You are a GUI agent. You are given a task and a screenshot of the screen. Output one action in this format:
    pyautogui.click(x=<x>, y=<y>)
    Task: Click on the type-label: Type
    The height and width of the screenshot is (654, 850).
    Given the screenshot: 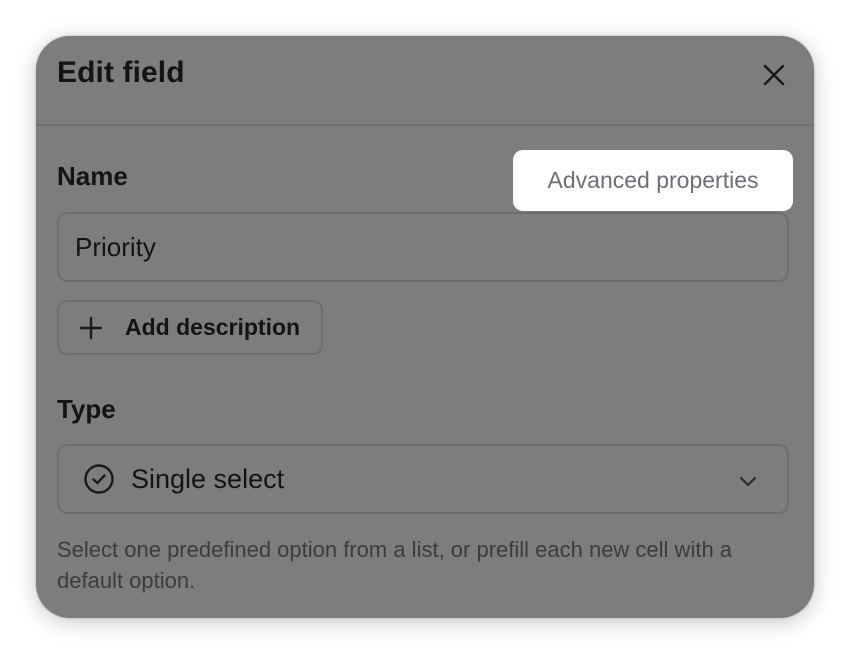 What is the action you would take?
    pyautogui.click(x=86, y=409)
    